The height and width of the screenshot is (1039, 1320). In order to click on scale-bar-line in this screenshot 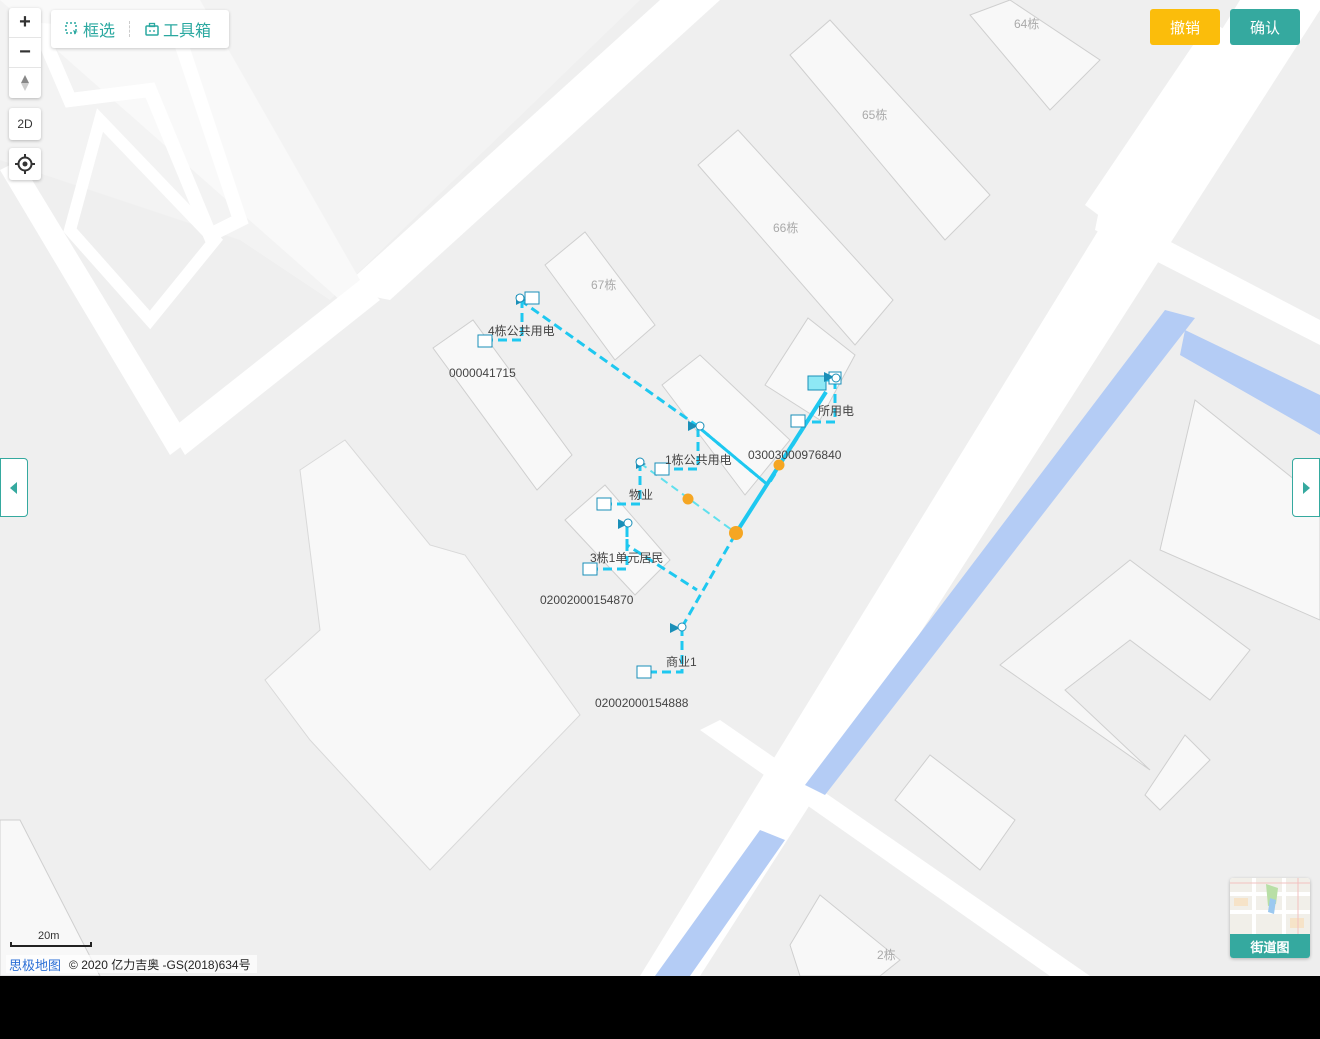, I will do `click(51, 944)`.